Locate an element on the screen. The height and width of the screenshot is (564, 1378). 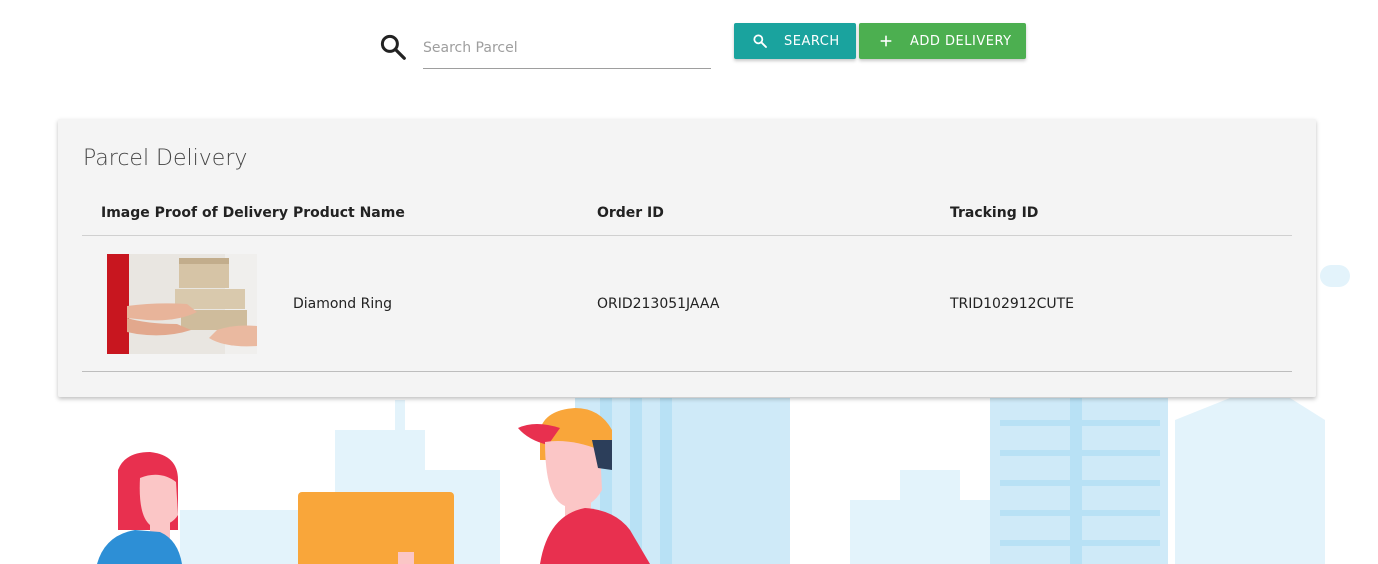
cell-product-name: Diamond Ring is located at coordinates (439, 303).